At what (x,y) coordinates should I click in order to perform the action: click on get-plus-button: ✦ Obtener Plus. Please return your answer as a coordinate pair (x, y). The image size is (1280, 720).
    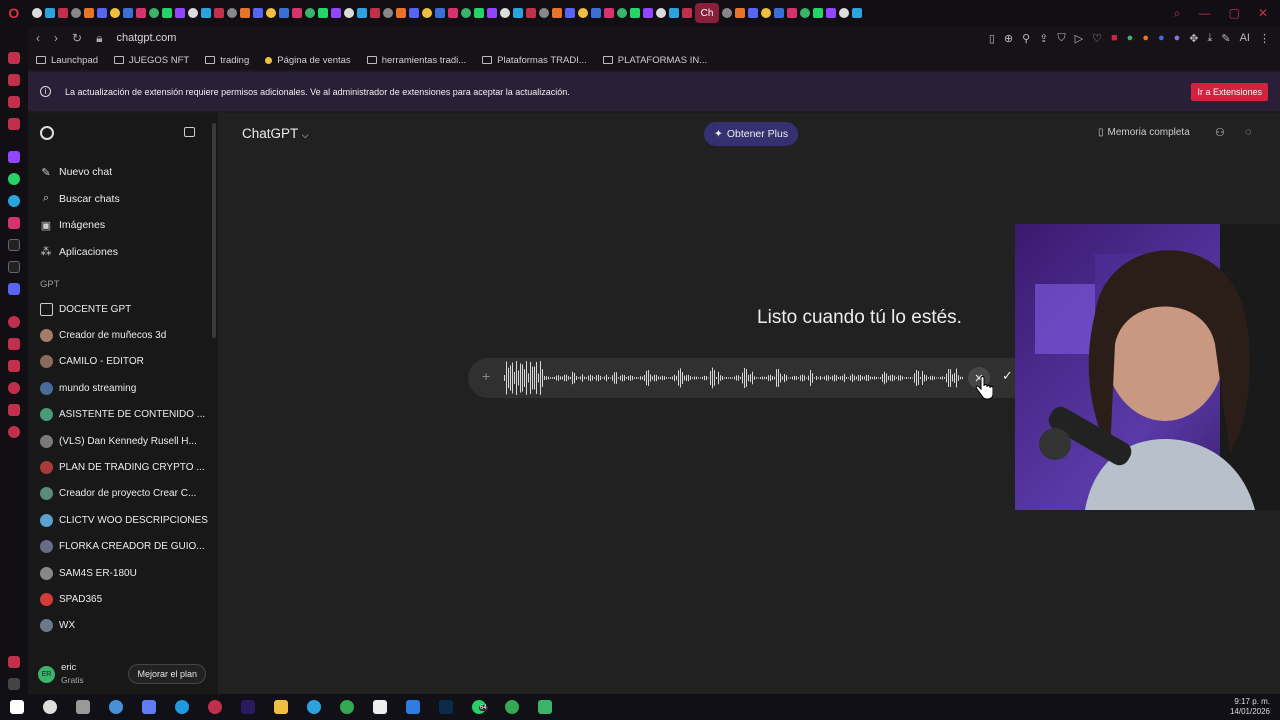
    Looking at the image, I should click on (751, 134).